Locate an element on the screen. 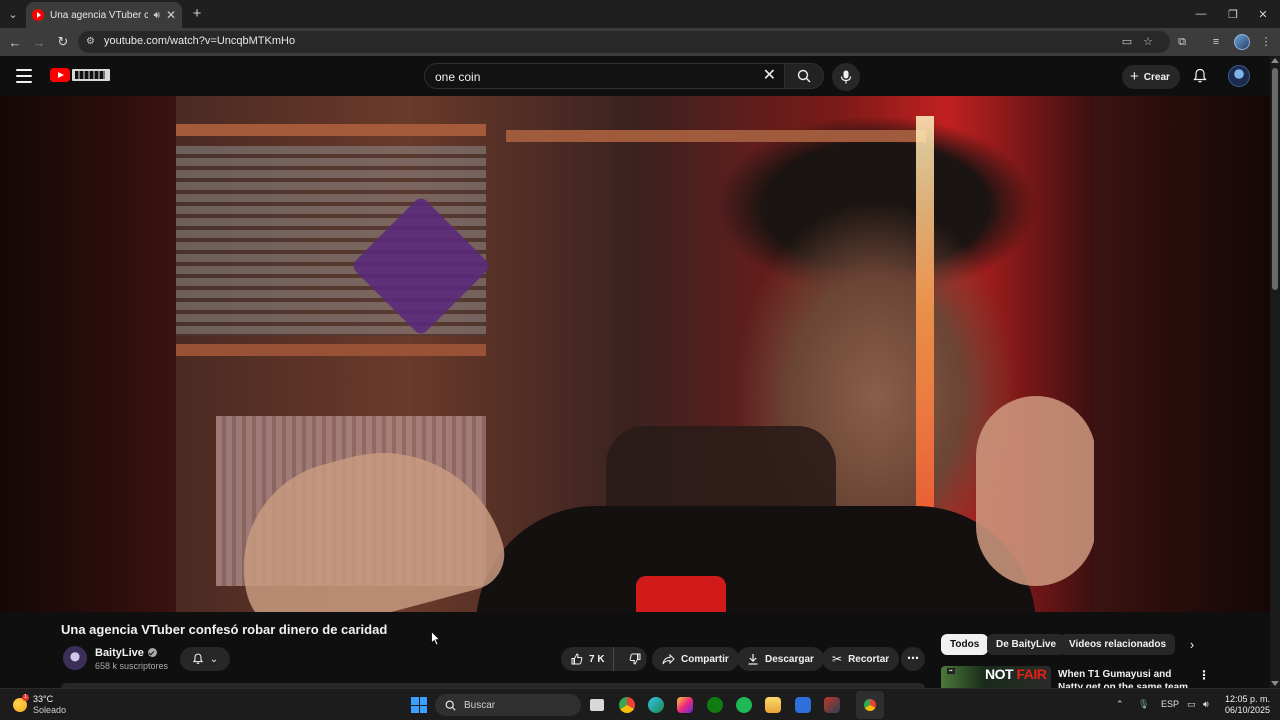  bookmark-star-icon: ☆ is located at coordinates (1148, 42).